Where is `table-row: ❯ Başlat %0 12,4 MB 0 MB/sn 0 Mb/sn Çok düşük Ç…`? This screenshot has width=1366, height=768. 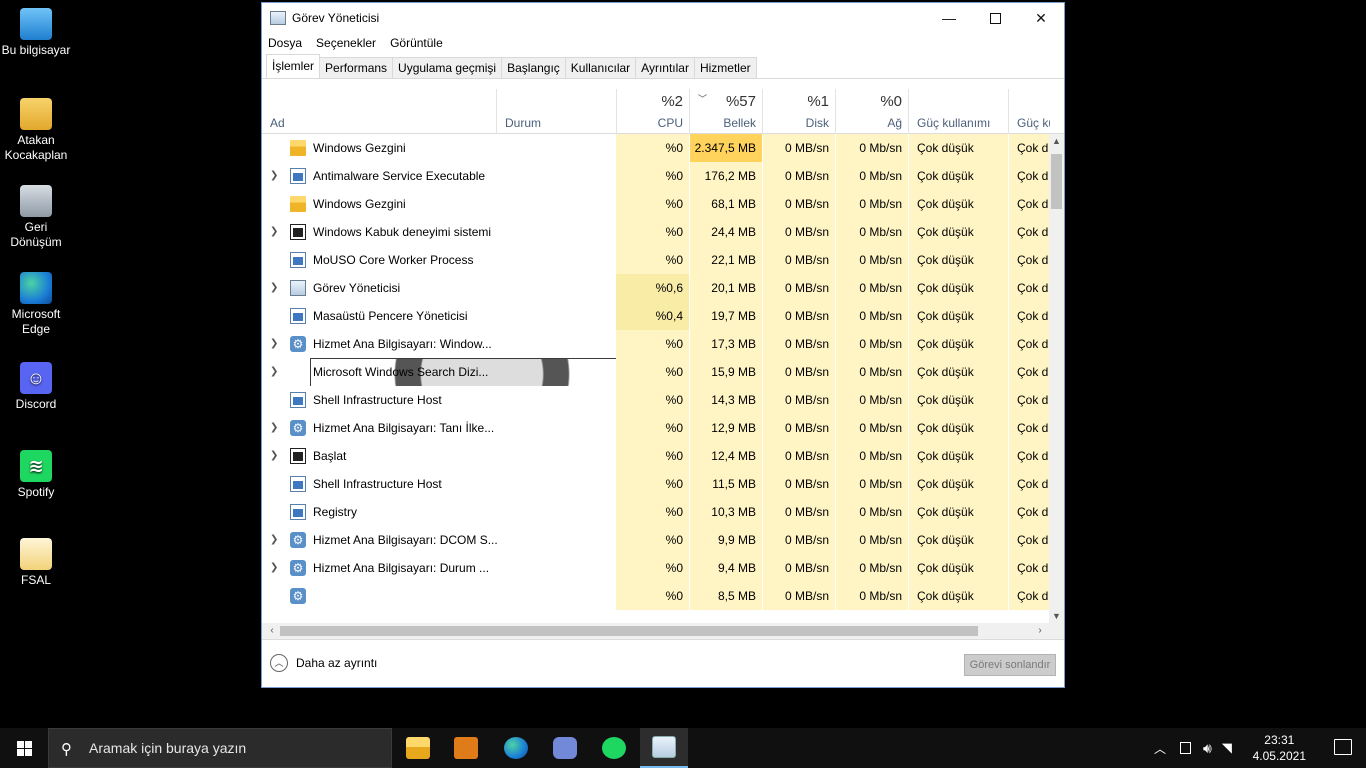 table-row: ❯ Başlat %0 12,4 MB 0 MB/sn 0 Mb/sn Çok düşük Ç… is located at coordinates (663, 456).